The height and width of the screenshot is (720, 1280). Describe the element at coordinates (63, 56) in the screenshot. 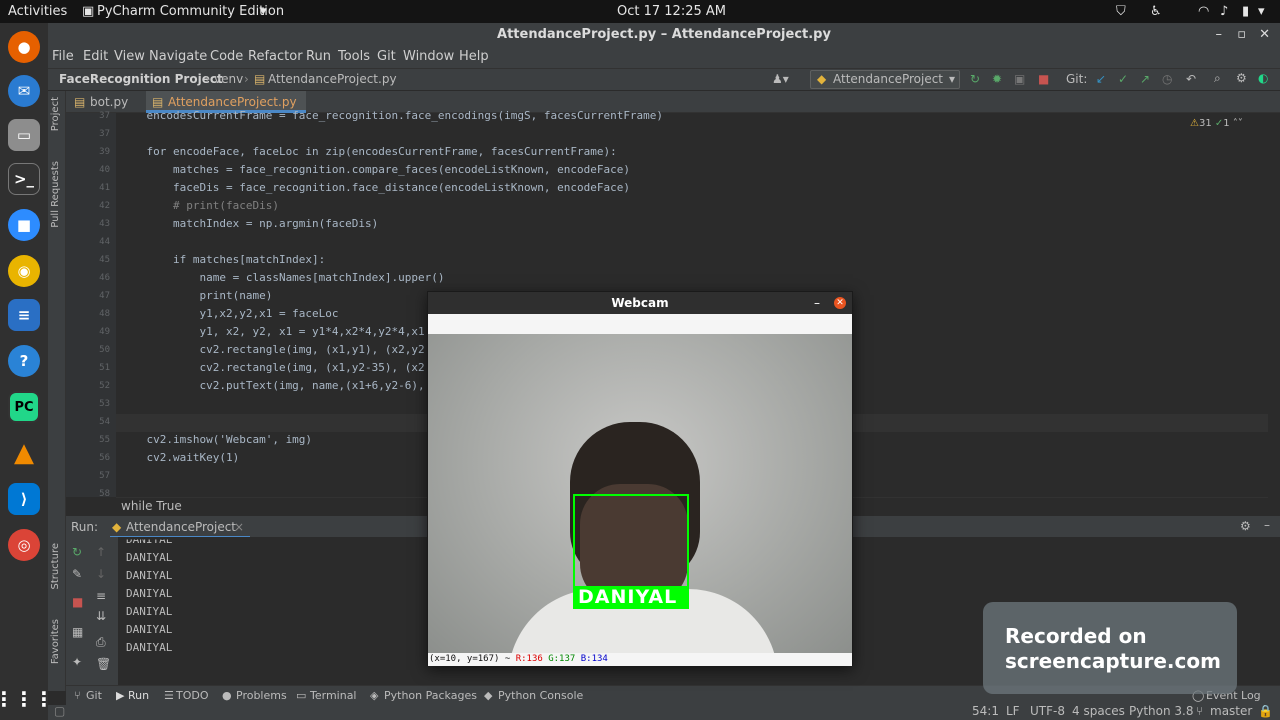

I see `menu-file: File` at that location.